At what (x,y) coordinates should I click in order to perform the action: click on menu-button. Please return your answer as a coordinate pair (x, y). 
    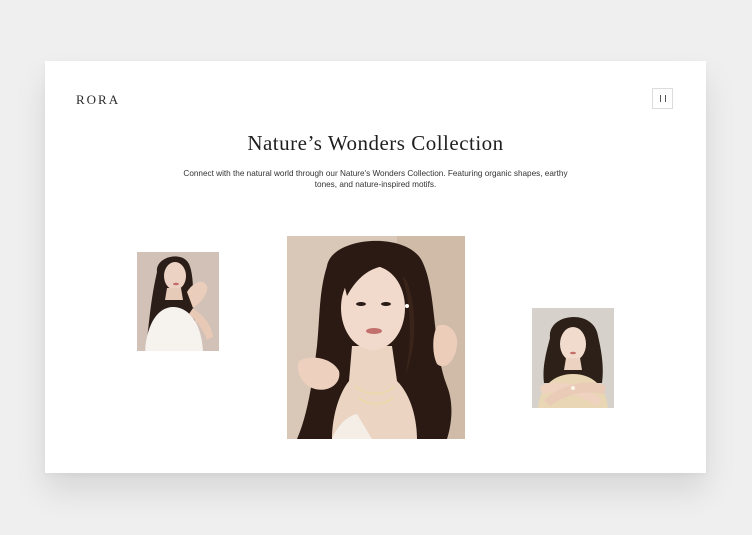
    Looking at the image, I should click on (662, 98).